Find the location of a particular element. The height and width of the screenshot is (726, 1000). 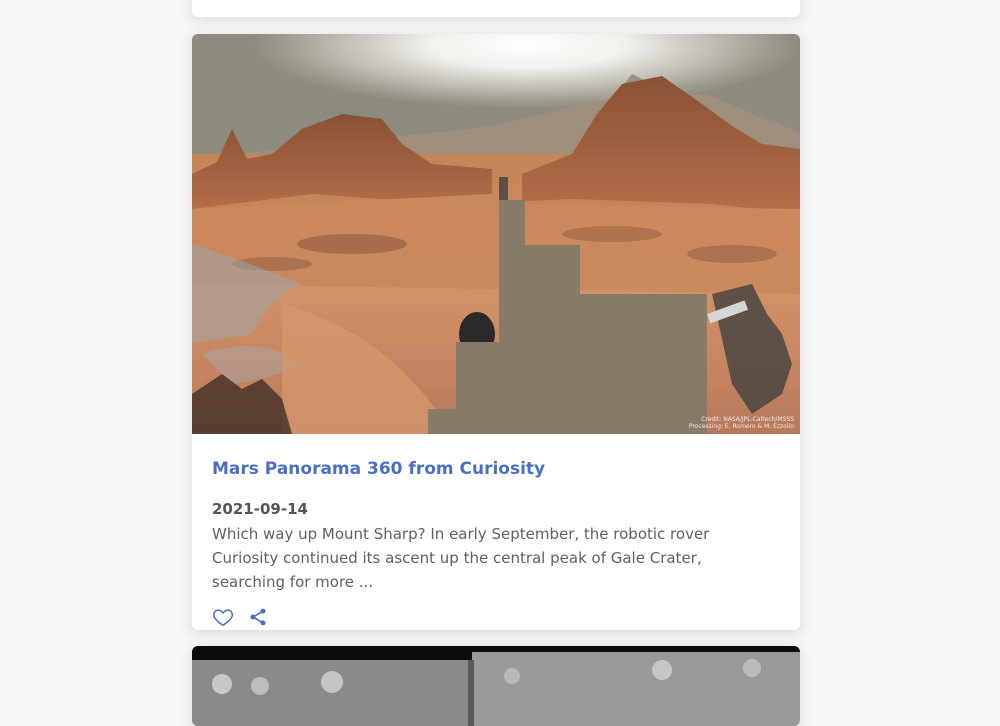

heart-outline-icon is located at coordinates (223, 617).